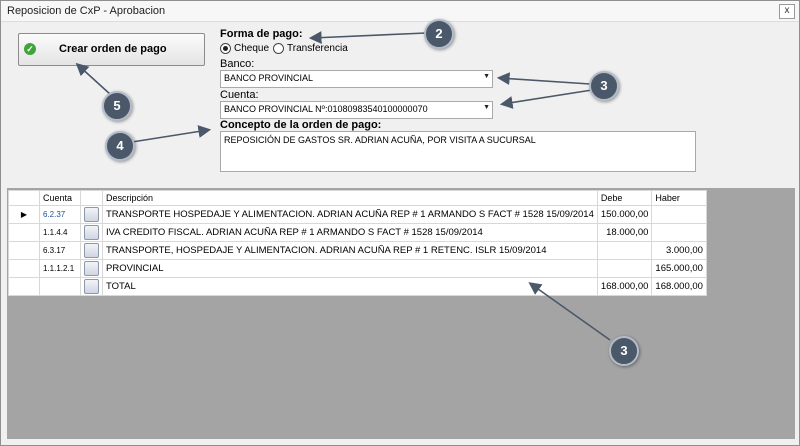 This screenshot has width=800, height=446. What do you see at coordinates (439, 34) in the screenshot?
I see `callout-badge: 2` at bounding box center [439, 34].